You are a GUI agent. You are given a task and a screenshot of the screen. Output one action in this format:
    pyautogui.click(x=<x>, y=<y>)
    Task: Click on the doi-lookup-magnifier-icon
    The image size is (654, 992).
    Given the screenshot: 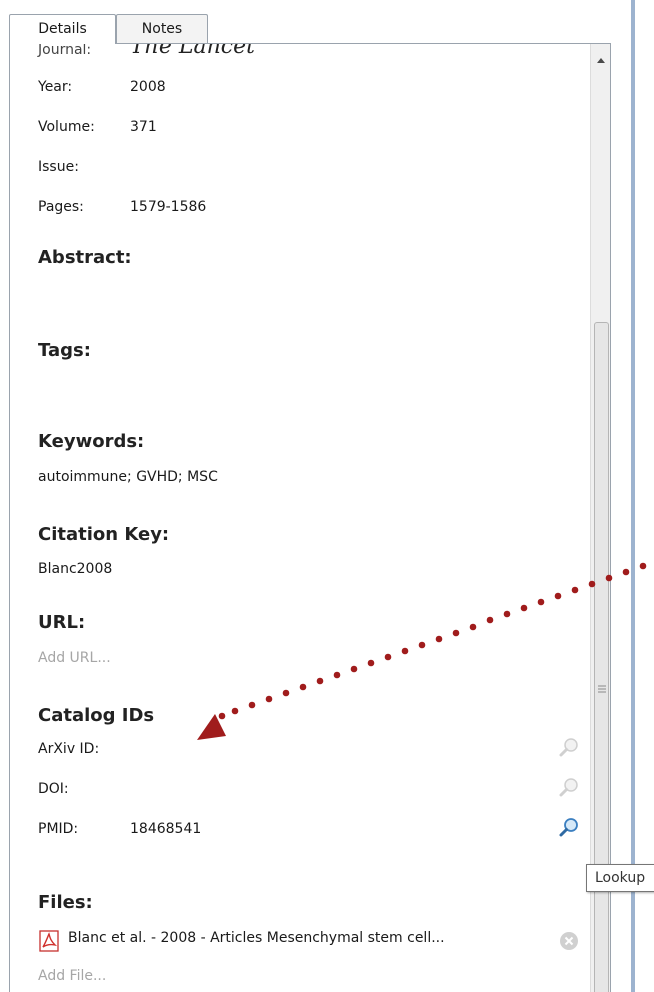 What is the action you would take?
    pyautogui.click(x=569, y=788)
    